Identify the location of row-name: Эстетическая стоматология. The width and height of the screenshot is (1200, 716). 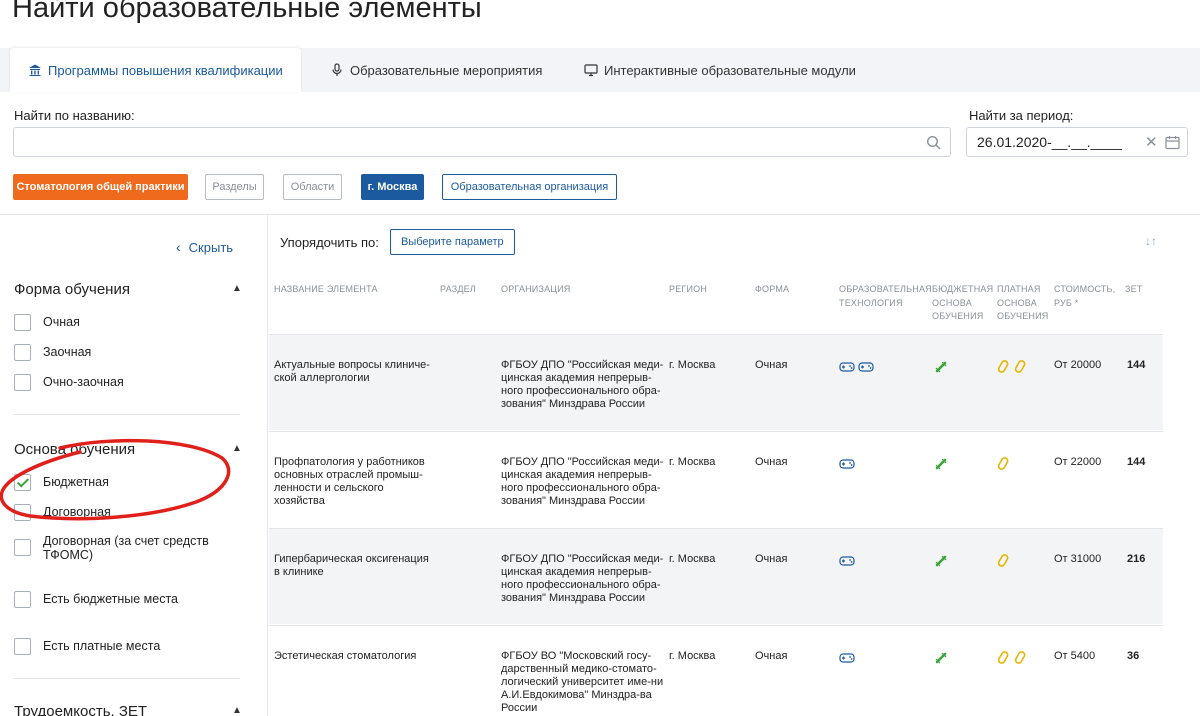
(354, 656).